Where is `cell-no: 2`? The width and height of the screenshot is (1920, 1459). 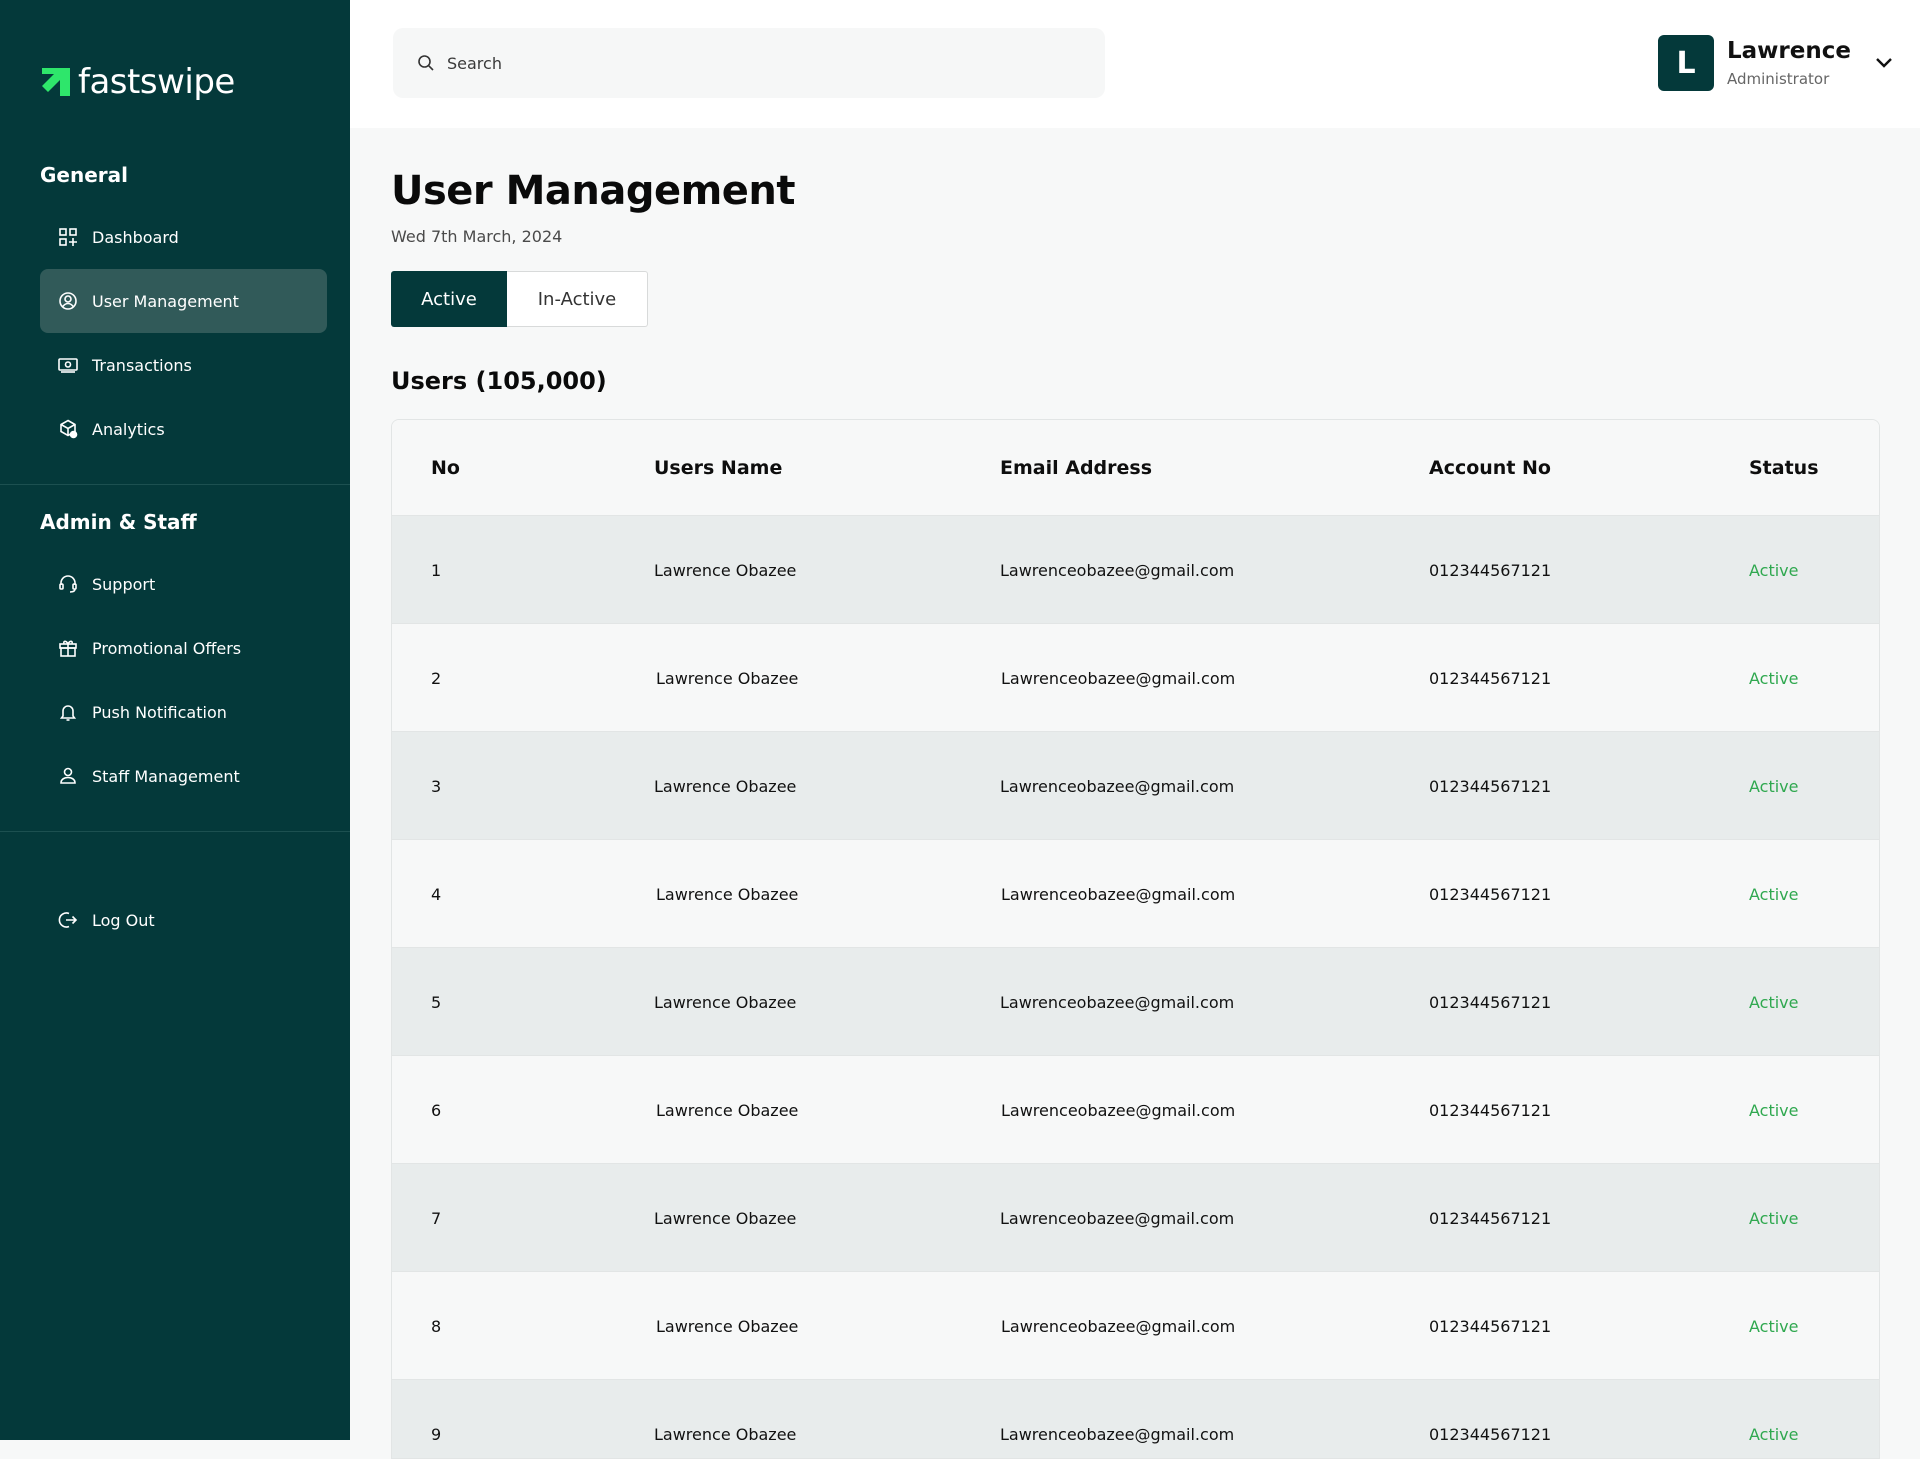
cell-no: 2 is located at coordinates (436, 678).